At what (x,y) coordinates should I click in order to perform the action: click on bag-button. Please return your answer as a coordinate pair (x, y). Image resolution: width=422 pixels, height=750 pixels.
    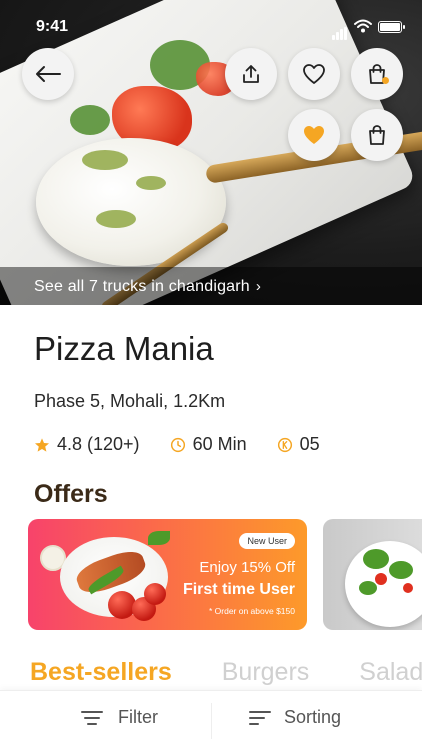
    Looking at the image, I should click on (377, 135).